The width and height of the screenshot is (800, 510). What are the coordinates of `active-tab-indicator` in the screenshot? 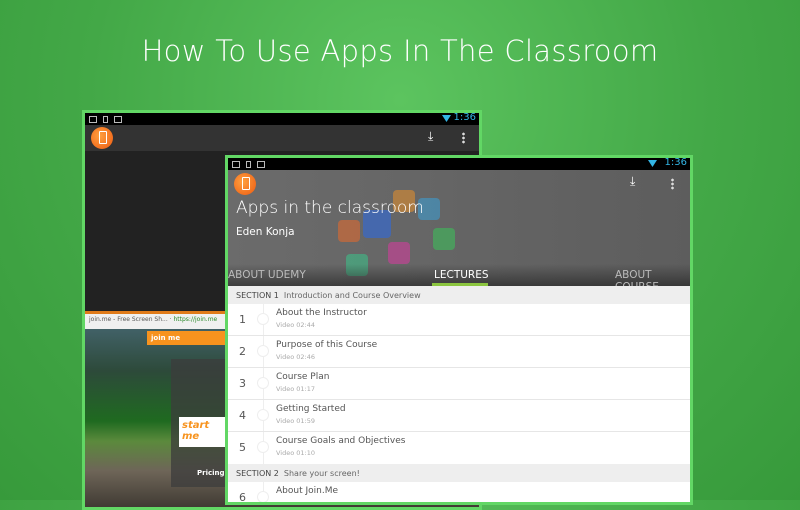 It's located at (460, 284).